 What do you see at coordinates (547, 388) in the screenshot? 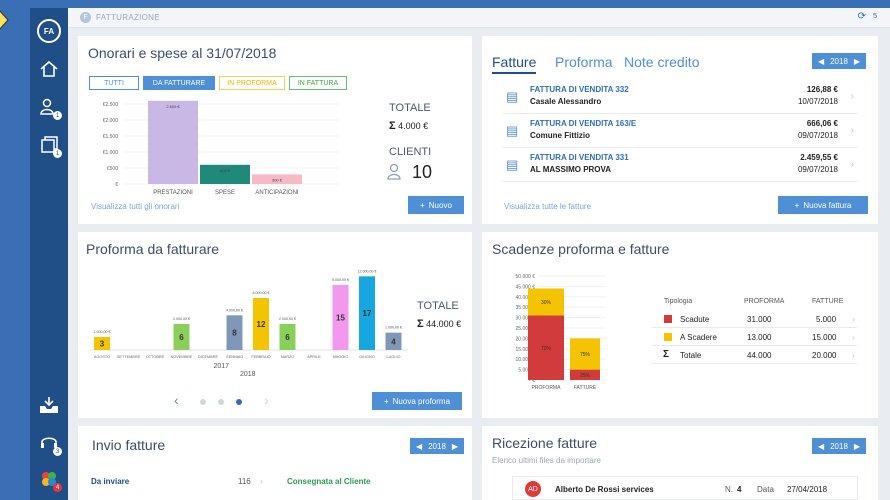
I see `x-tick-label: PROFORMA` at bounding box center [547, 388].